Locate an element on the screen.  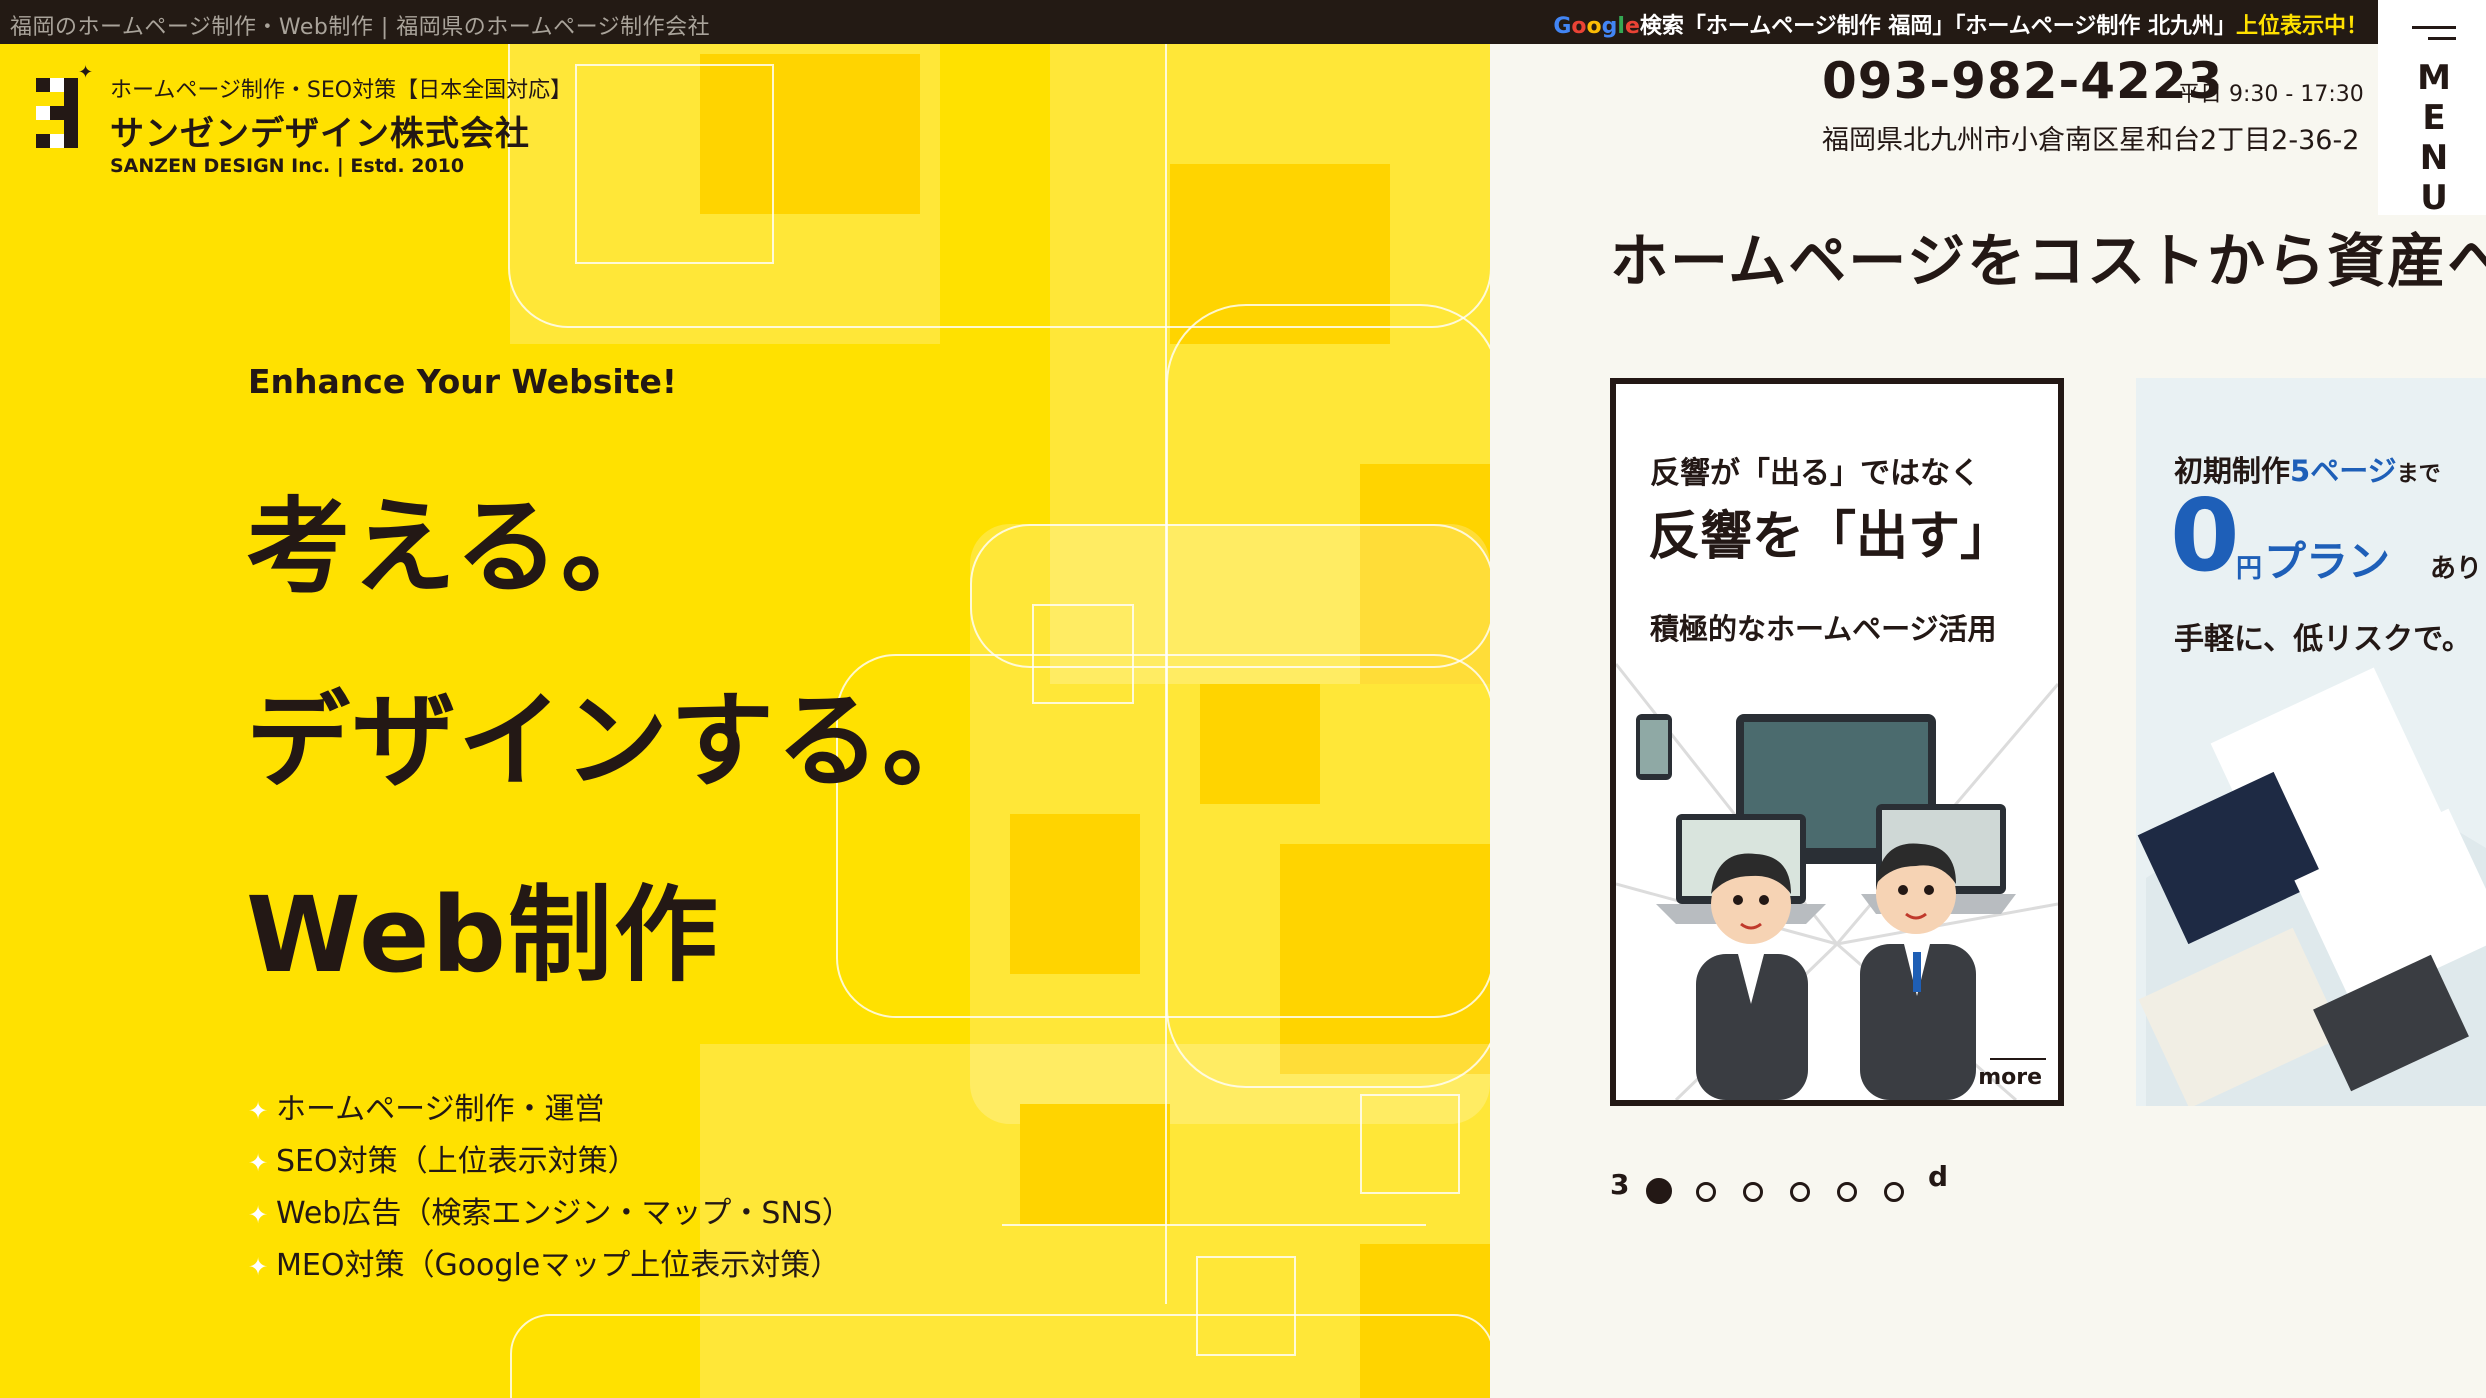
card2-ari: あり is located at coordinates (2456, 569).